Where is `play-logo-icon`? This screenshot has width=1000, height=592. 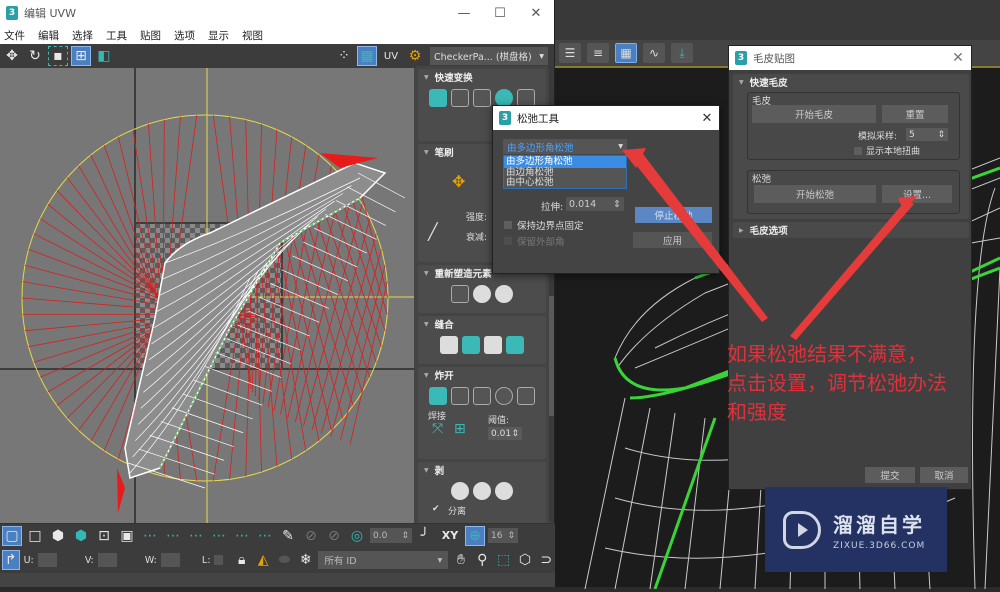
play-logo-icon is located at coordinates (802, 530).